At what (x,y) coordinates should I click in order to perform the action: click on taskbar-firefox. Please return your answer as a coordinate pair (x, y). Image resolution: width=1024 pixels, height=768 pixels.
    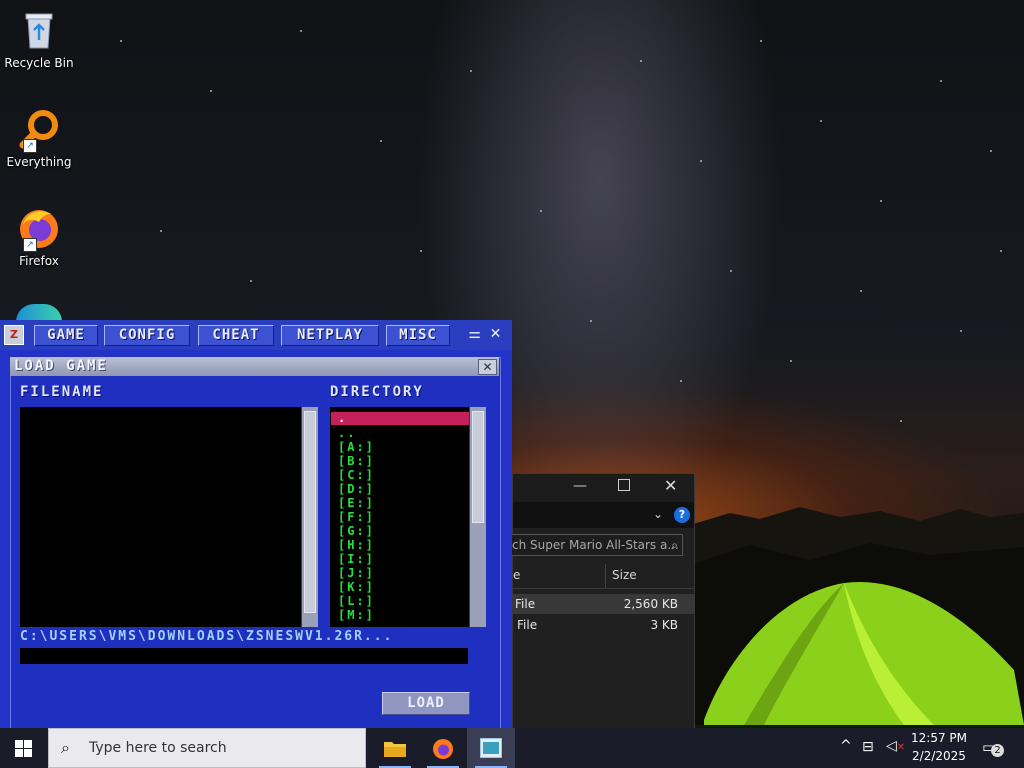
    Looking at the image, I should click on (443, 748).